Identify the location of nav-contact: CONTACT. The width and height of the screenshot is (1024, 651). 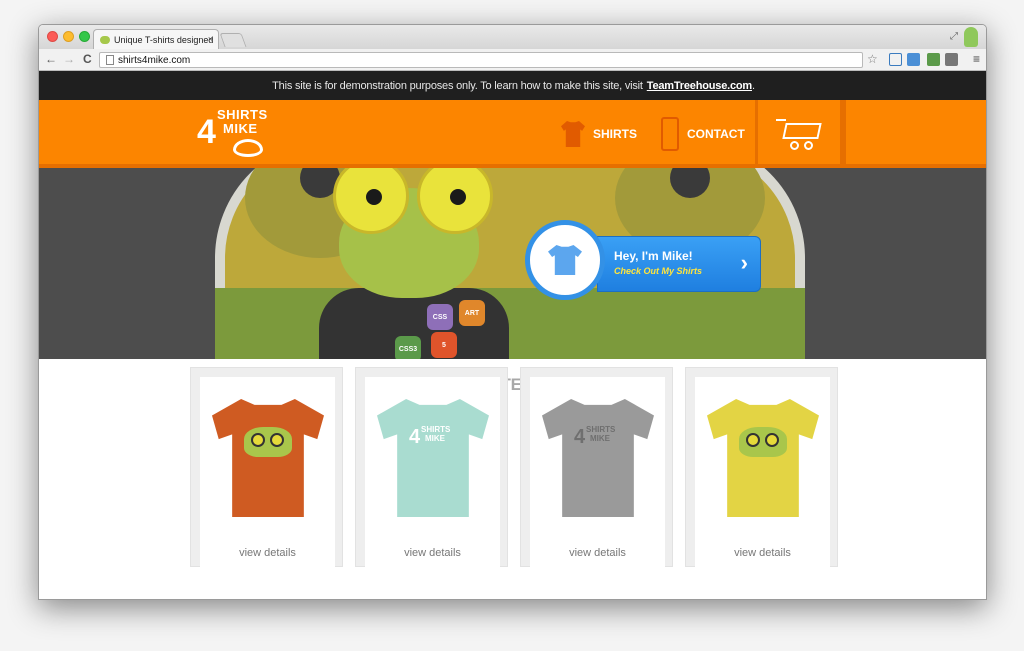
(709, 134).